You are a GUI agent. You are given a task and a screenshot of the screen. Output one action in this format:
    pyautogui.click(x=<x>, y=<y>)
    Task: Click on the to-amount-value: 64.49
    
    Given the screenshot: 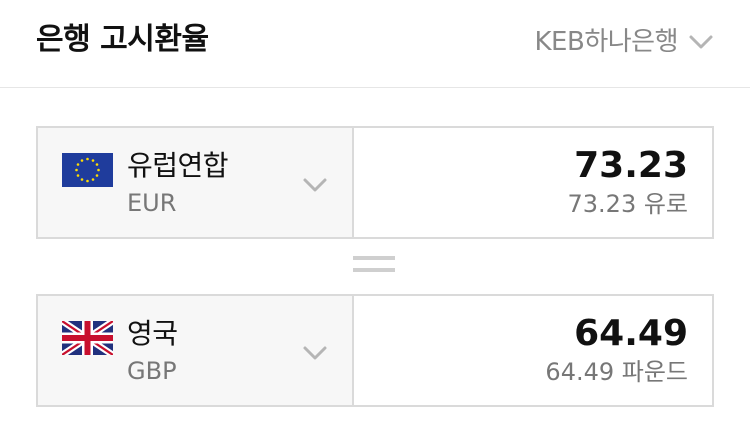 What is the action you would take?
    pyautogui.click(x=631, y=333)
    